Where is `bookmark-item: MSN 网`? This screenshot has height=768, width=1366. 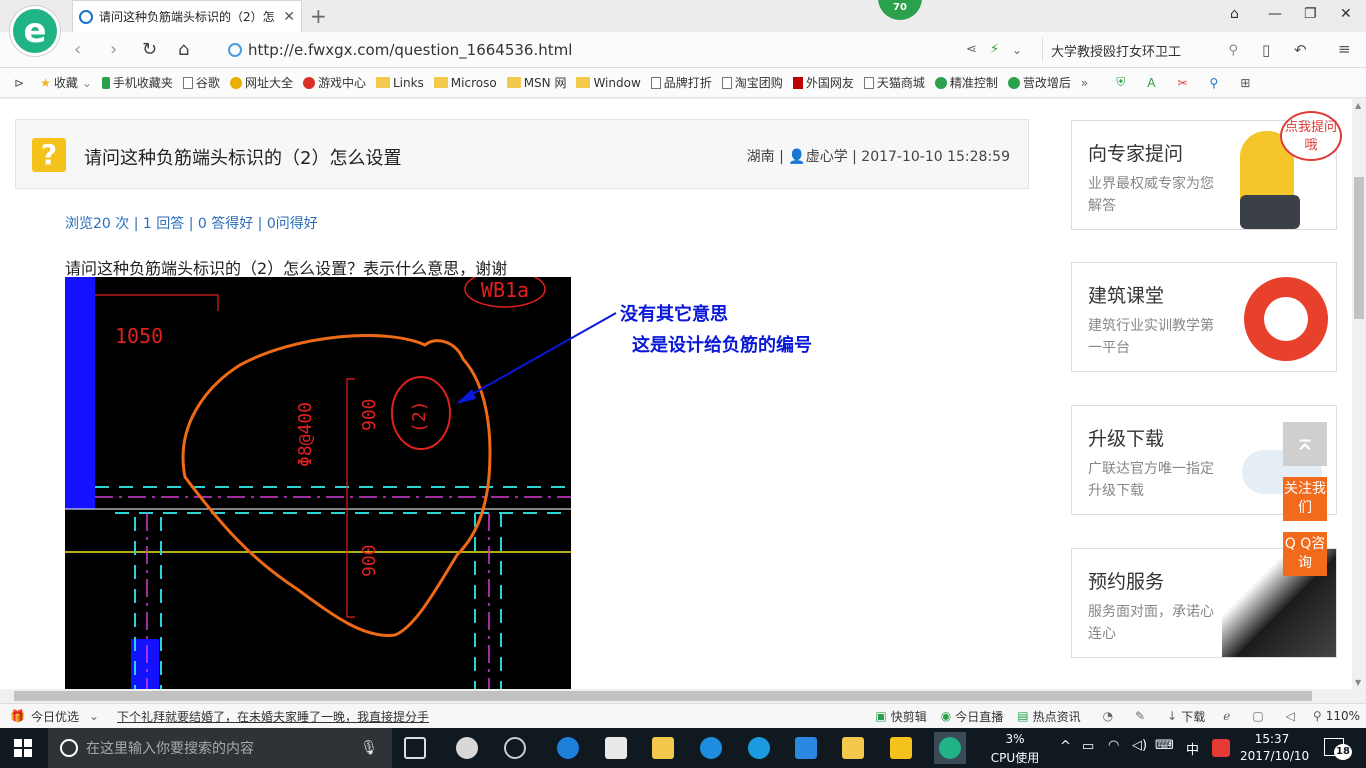 bookmark-item: MSN 网 is located at coordinates (536, 82).